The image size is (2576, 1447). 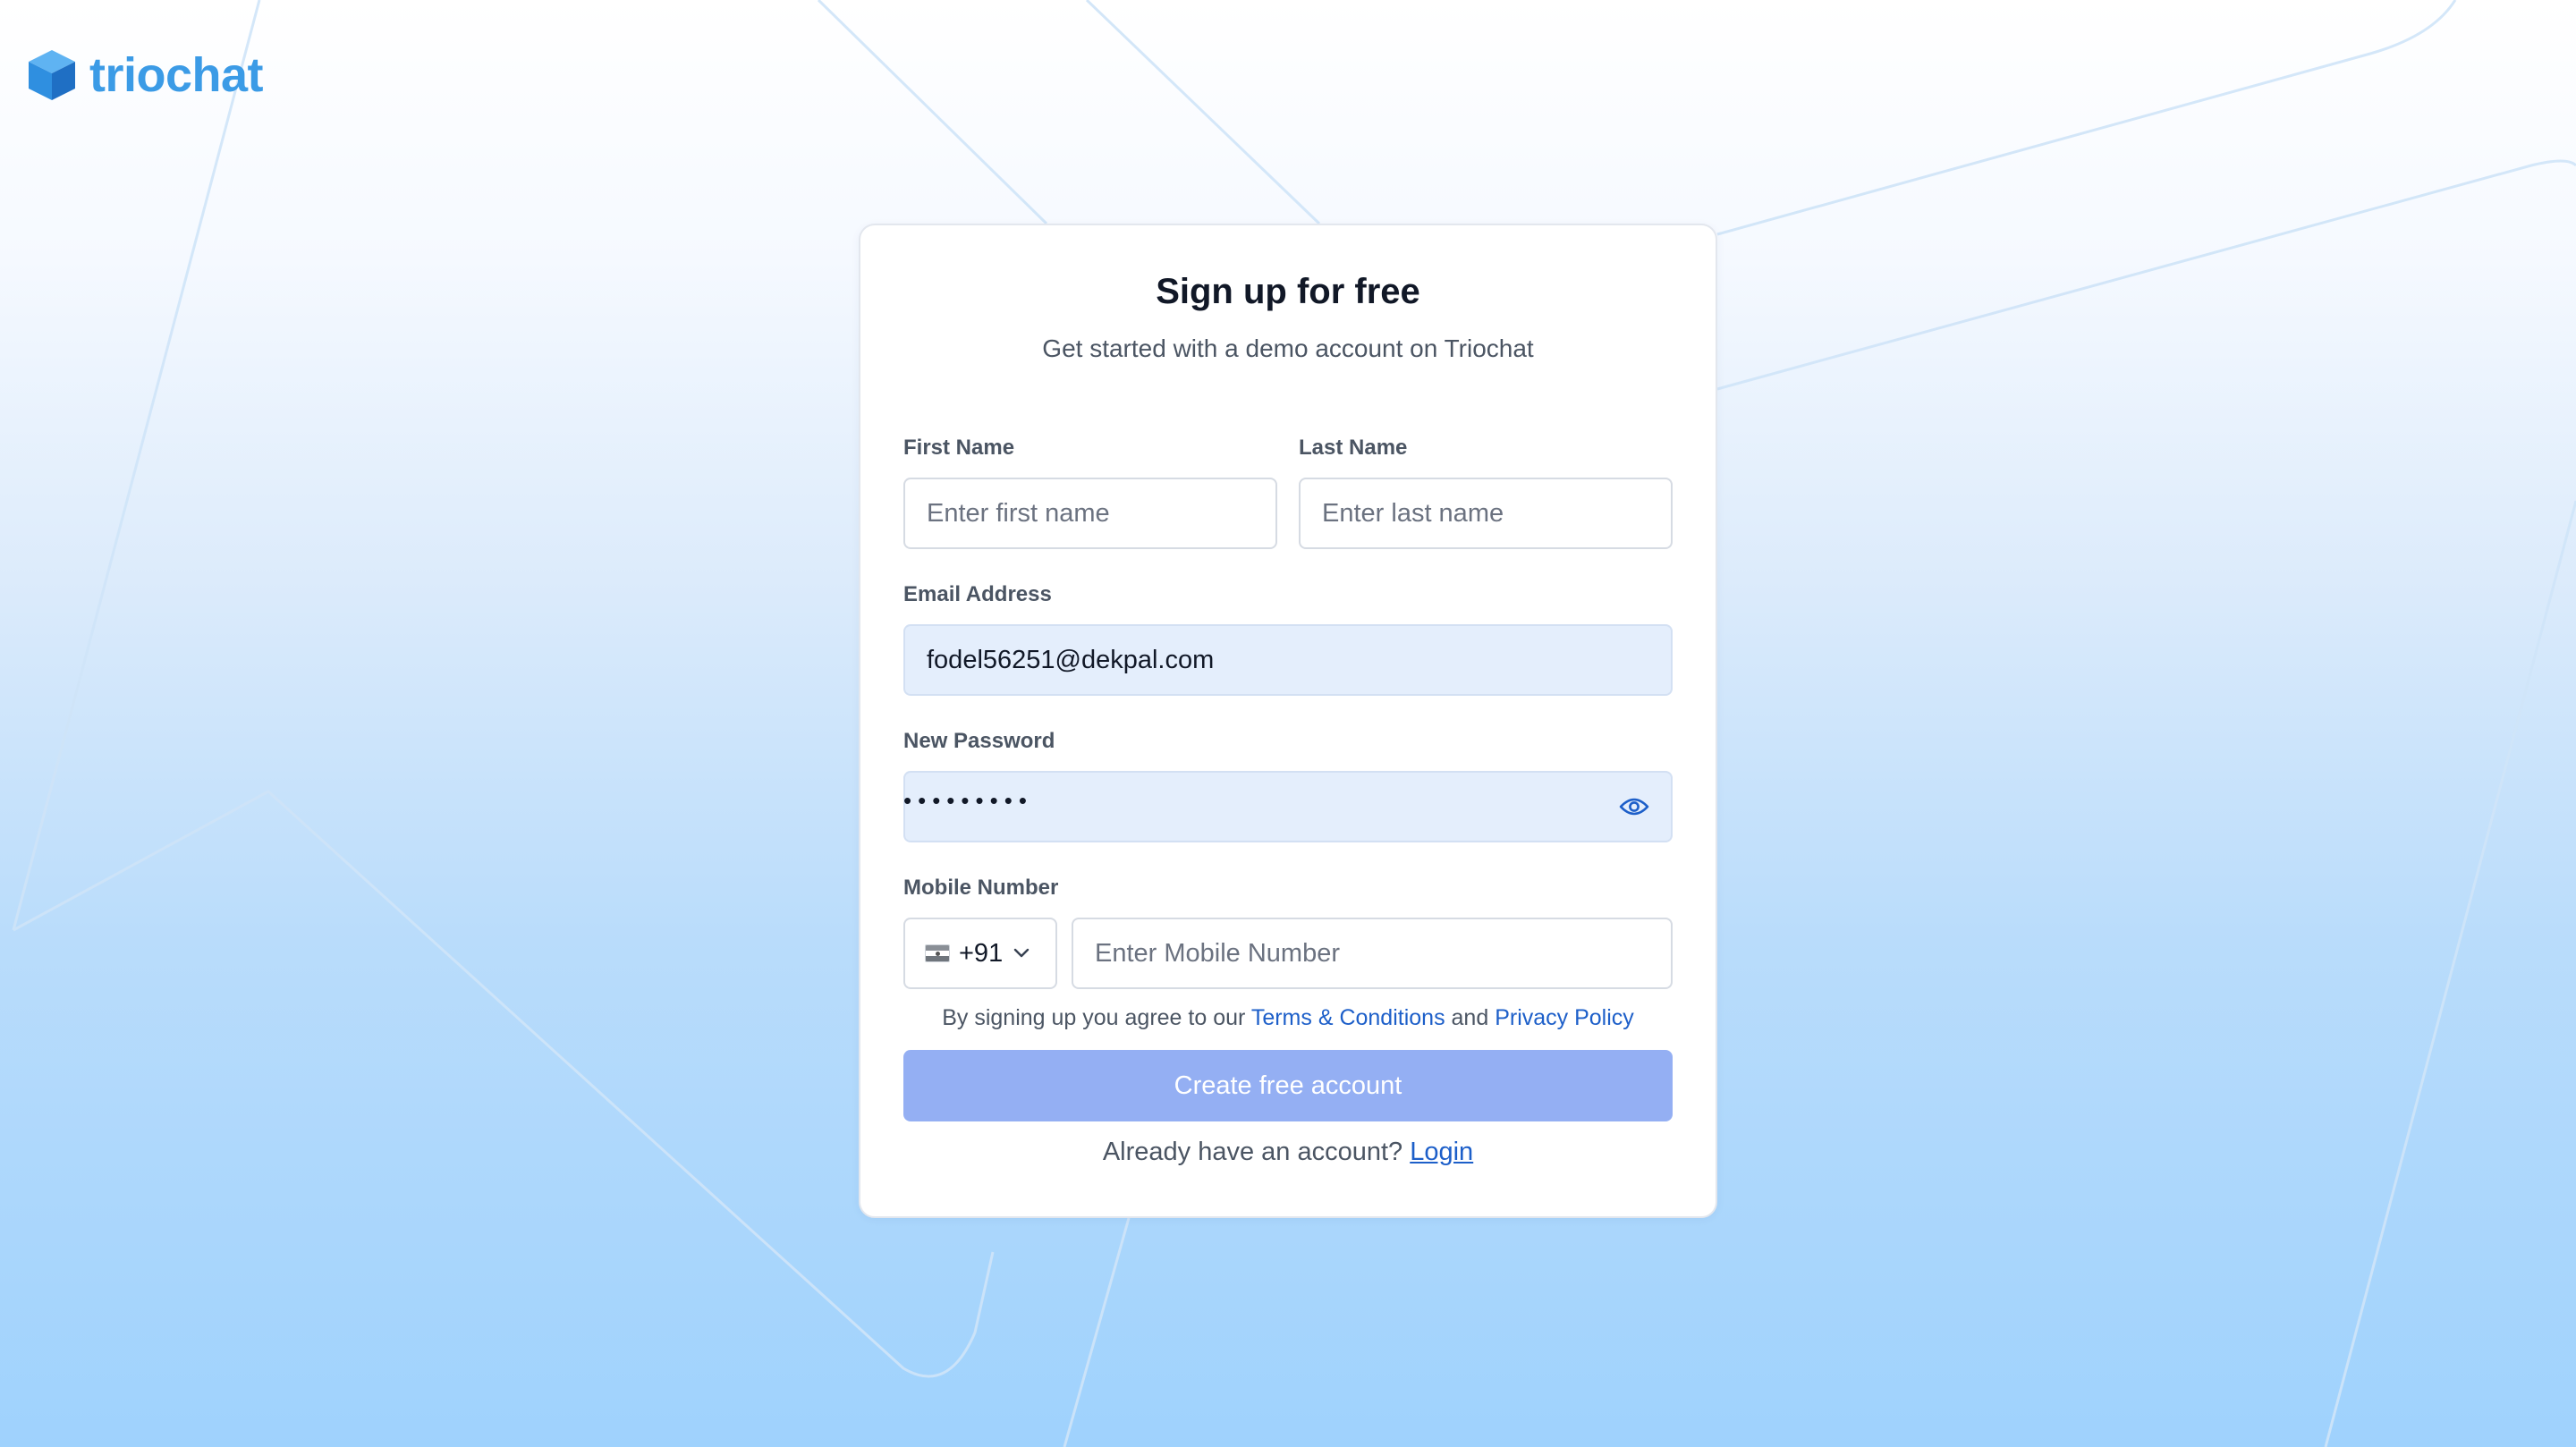 I want to click on cube-logo-icon, so click(x=52, y=75).